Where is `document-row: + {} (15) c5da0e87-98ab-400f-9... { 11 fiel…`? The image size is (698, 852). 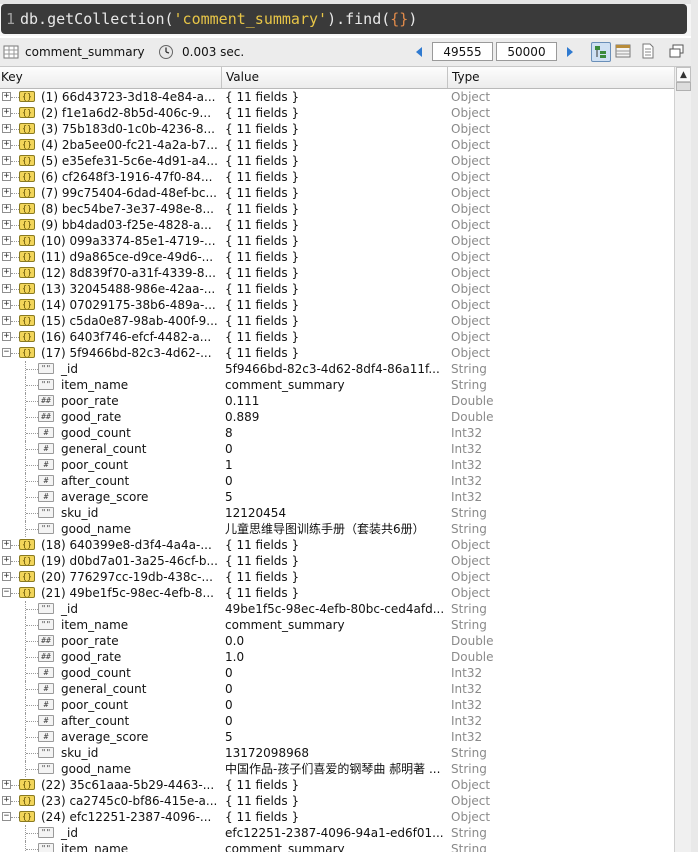
document-row: + {} (15) c5da0e87-98ab-400f-9... { 11 fiel… is located at coordinates (337, 321).